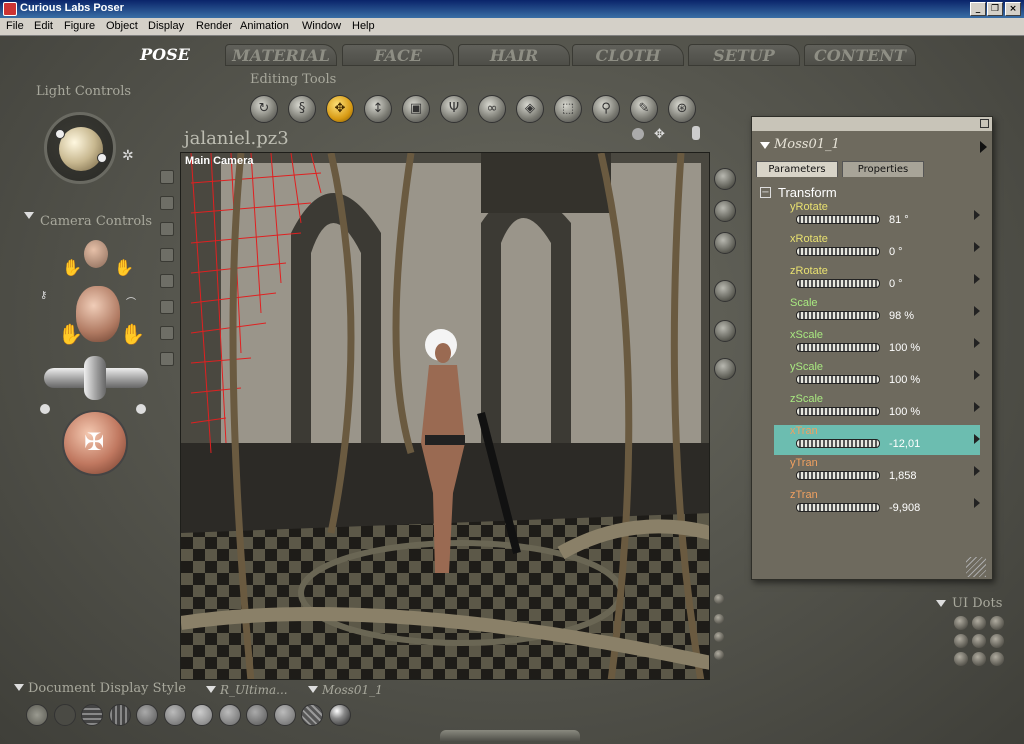 The height and width of the screenshot is (744, 1024). I want to click on camera-dot-icon, so click(45, 409).